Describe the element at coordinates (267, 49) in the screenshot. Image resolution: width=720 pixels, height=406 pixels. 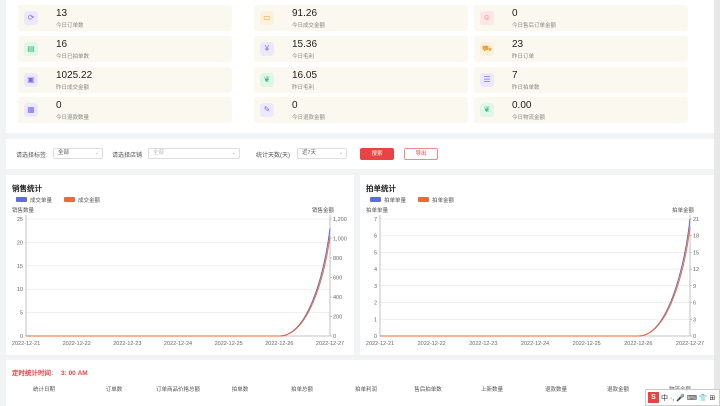
I see `coin-icon: ¥` at that location.